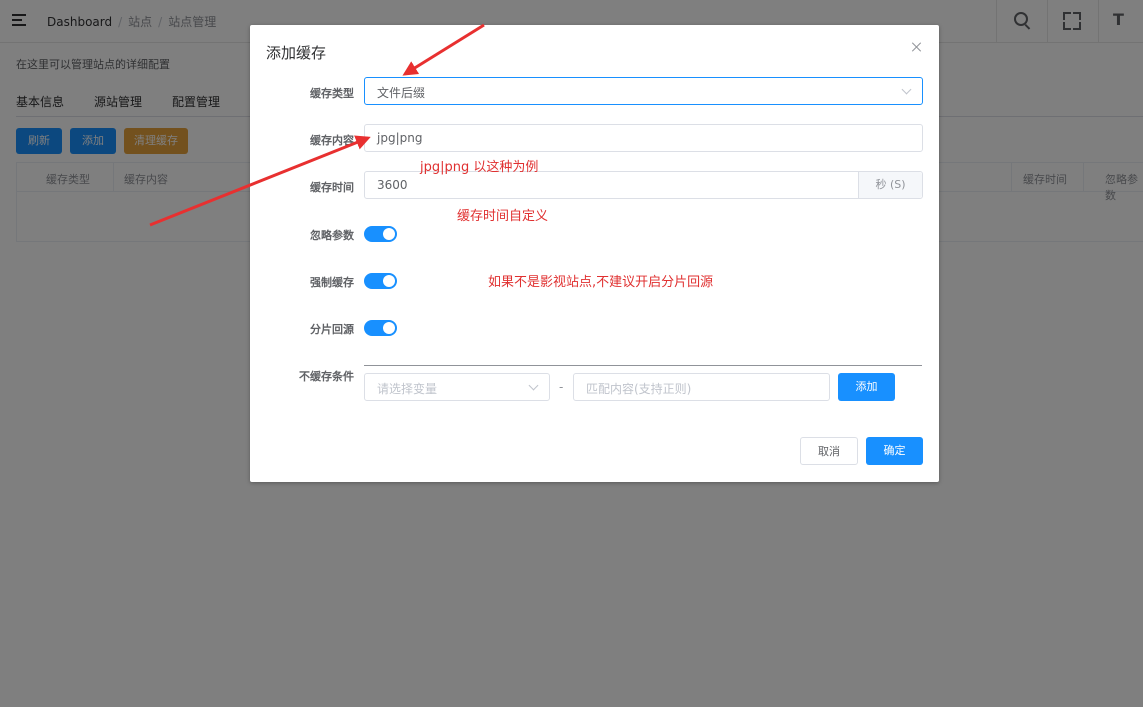 This screenshot has width=1143, height=707. I want to click on dialog-title: 添加缓存, so click(296, 53).